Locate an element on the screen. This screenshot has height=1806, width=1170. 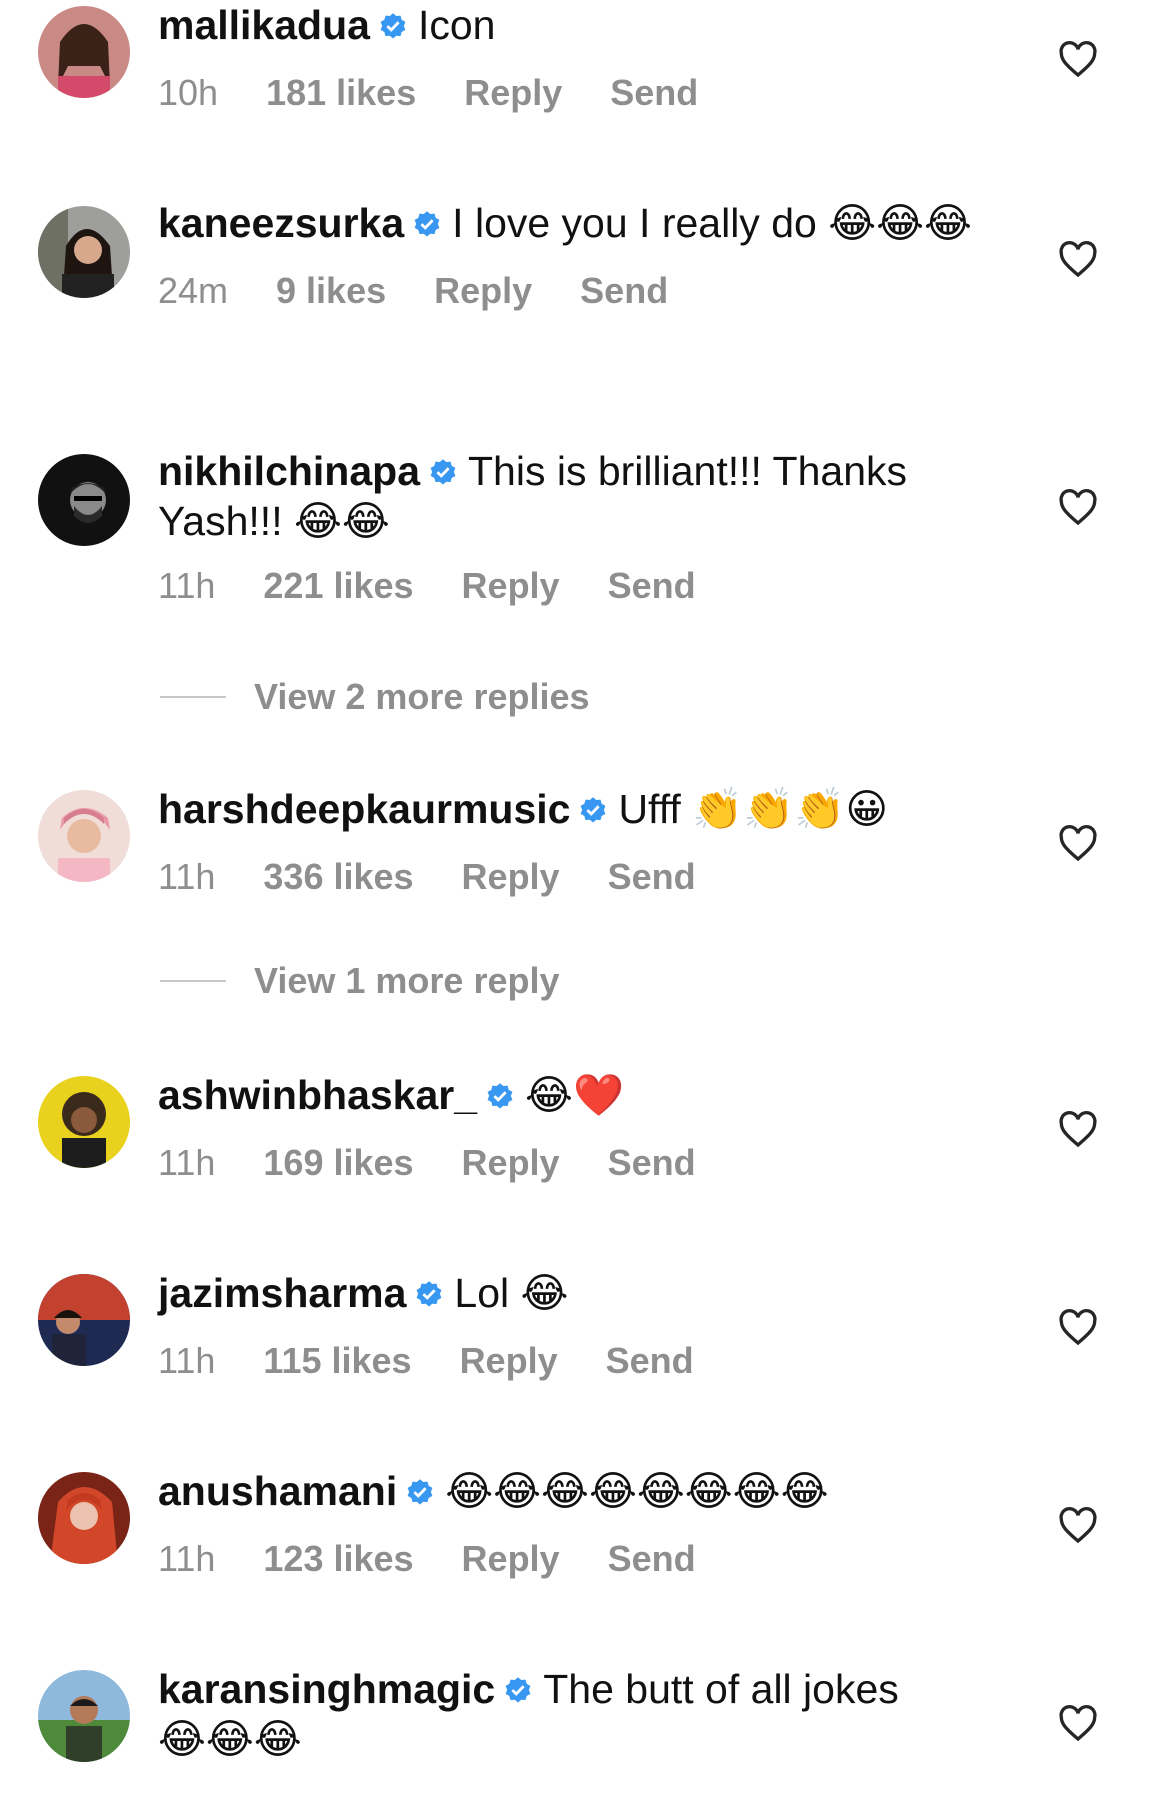
comment-text: kaneezsurka I love you I really do 😂😂😂 is located at coordinates (573, 225).